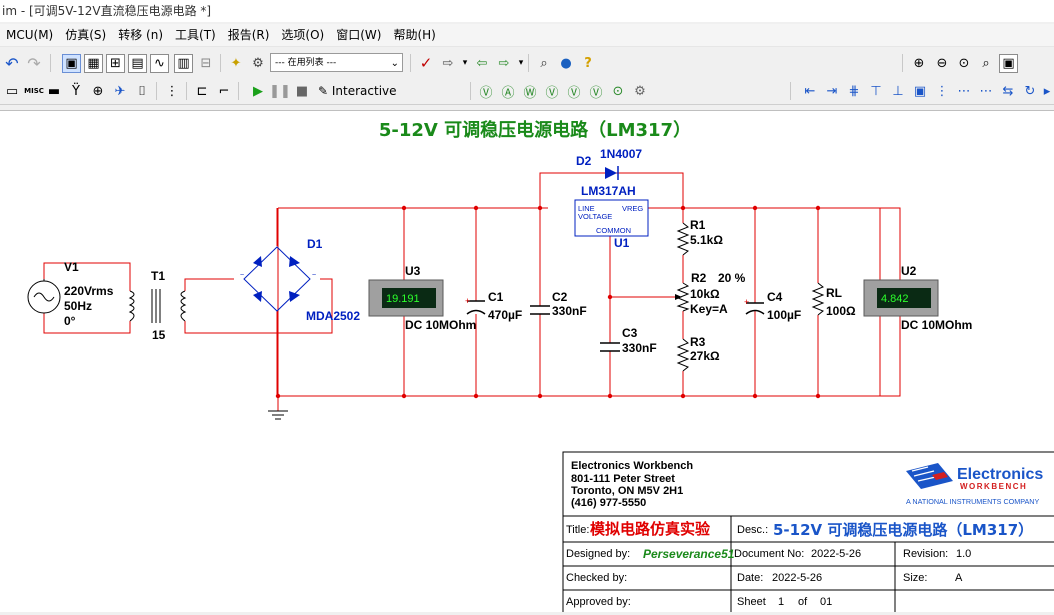  Describe the element at coordinates (1047, 91) in the screenshot. I see `more-icon: ▸` at that location.